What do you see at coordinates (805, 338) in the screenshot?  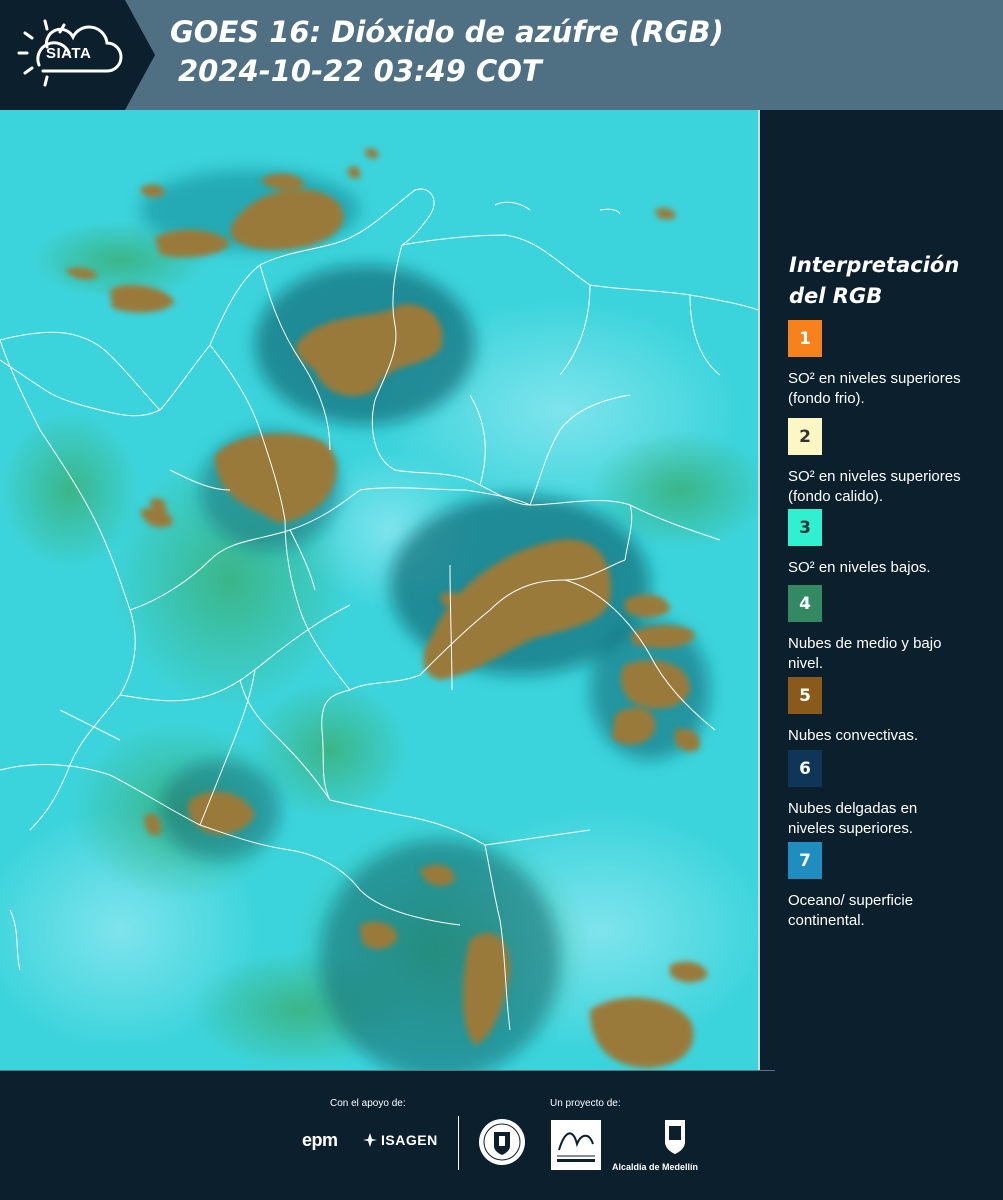 I see `legend-swatch: 1` at bounding box center [805, 338].